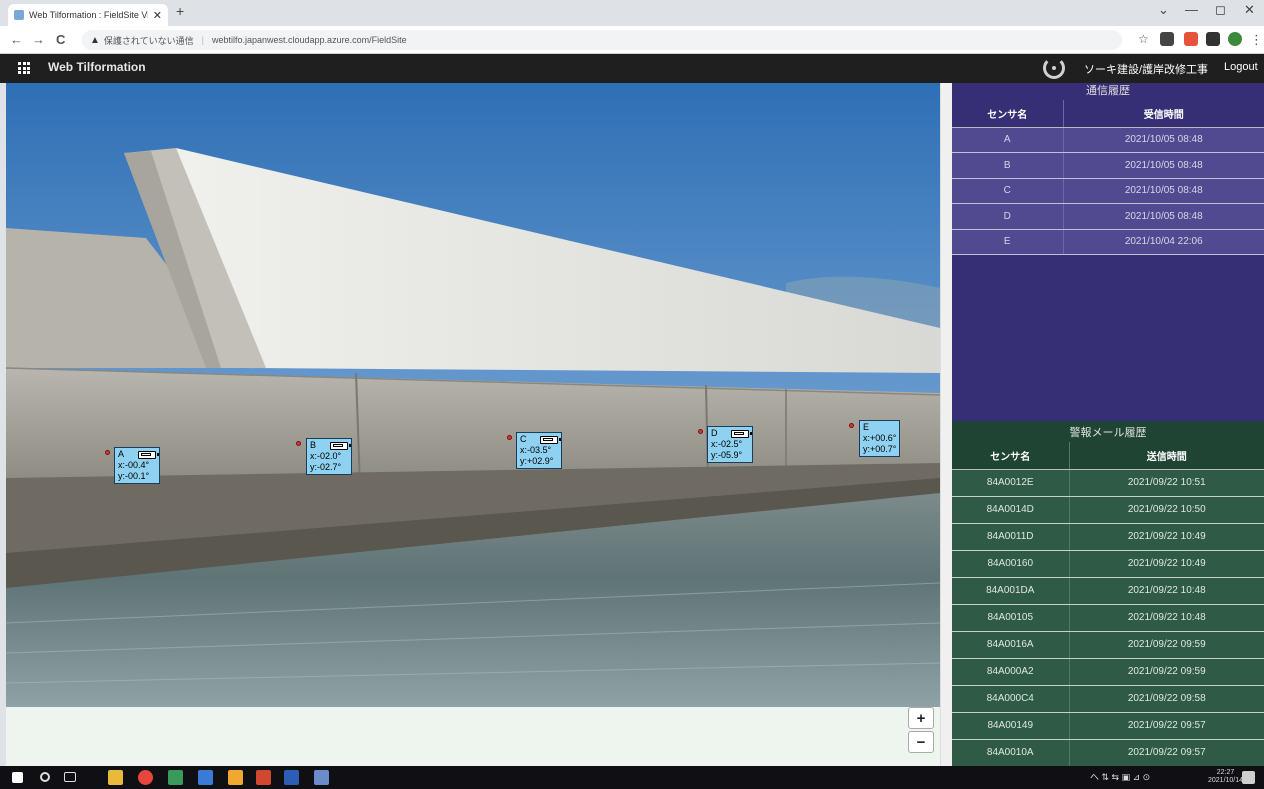 Image resolution: width=1264 pixels, height=789 pixels. What do you see at coordinates (70, 777) in the screenshot?
I see `task-view-icon` at bounding box center [70, 777].